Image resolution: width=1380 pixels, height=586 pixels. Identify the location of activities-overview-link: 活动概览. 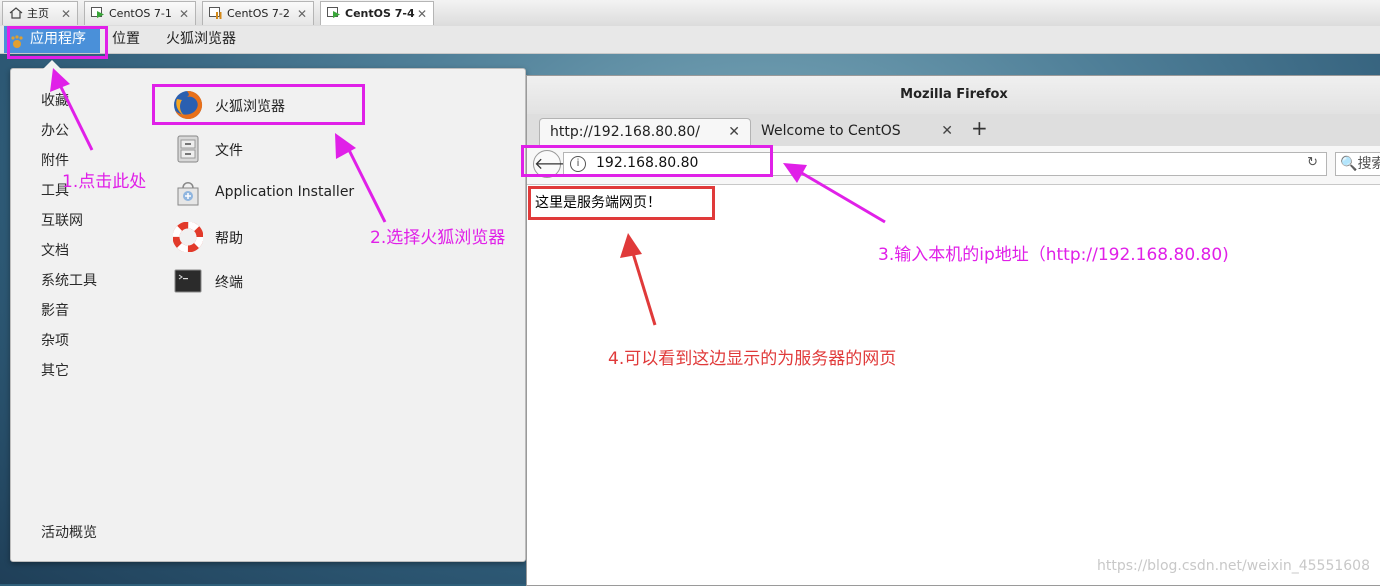
(69, 532).